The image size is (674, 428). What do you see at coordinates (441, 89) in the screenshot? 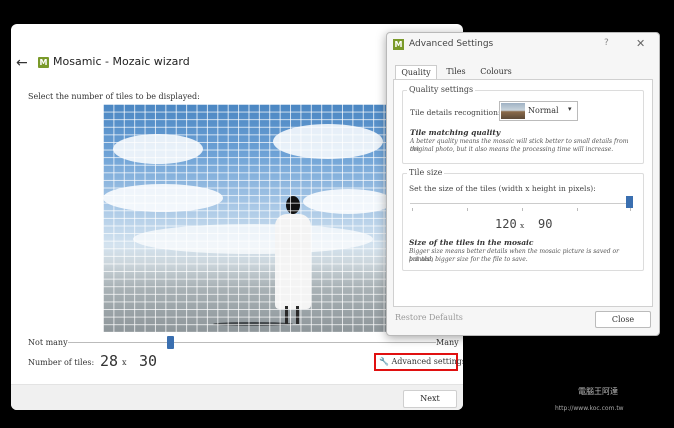
I see `quality-settings-title: Quality settings` at bounding box center [441, 89].